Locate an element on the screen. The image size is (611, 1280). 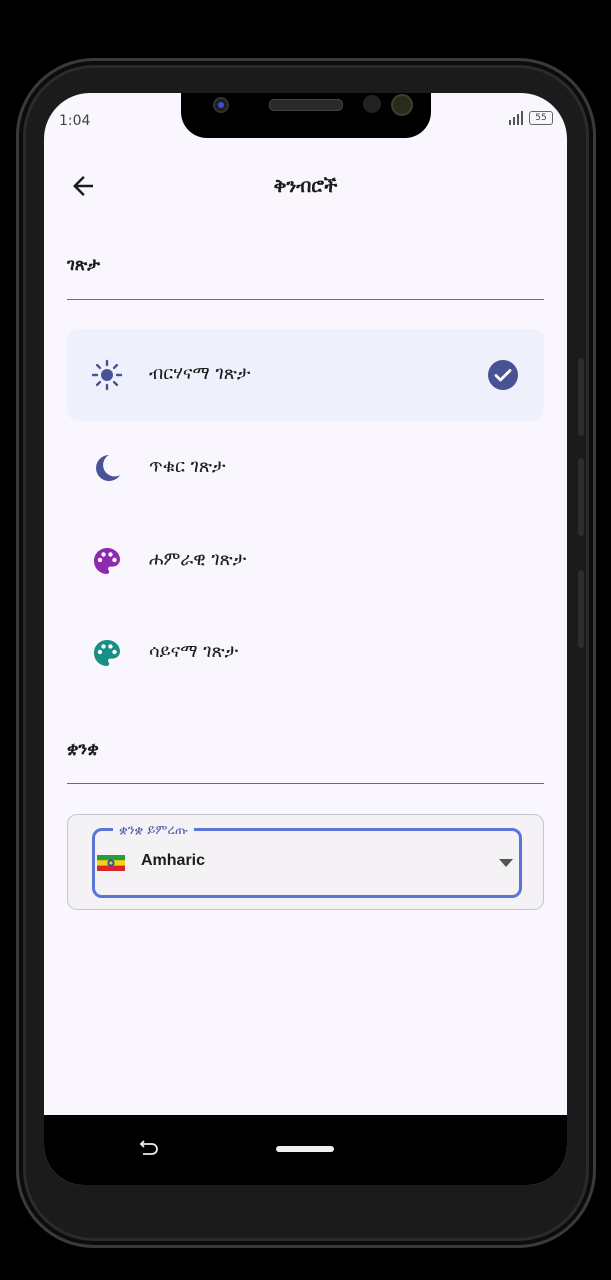
system-nav-bar is located at coordinates (305, 1150).